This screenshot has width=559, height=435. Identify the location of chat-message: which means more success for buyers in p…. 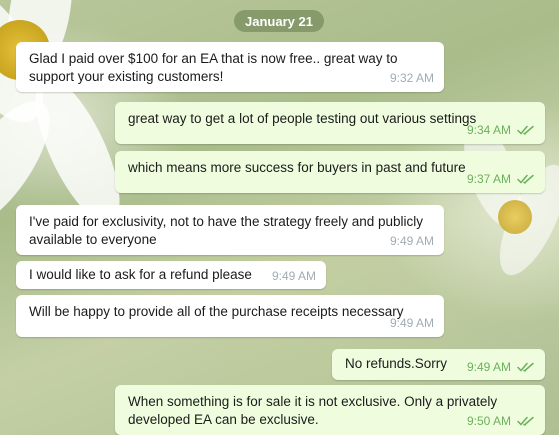
(330, 172).